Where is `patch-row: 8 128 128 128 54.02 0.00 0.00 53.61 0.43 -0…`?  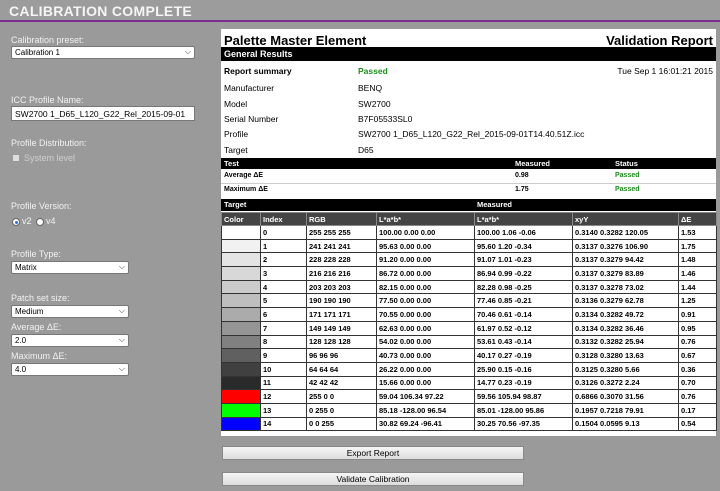
patch-row: 8 128 128 128 54.02 0.00 0.00 53.61 0.43 -0… is located at coordinates (469, 342).